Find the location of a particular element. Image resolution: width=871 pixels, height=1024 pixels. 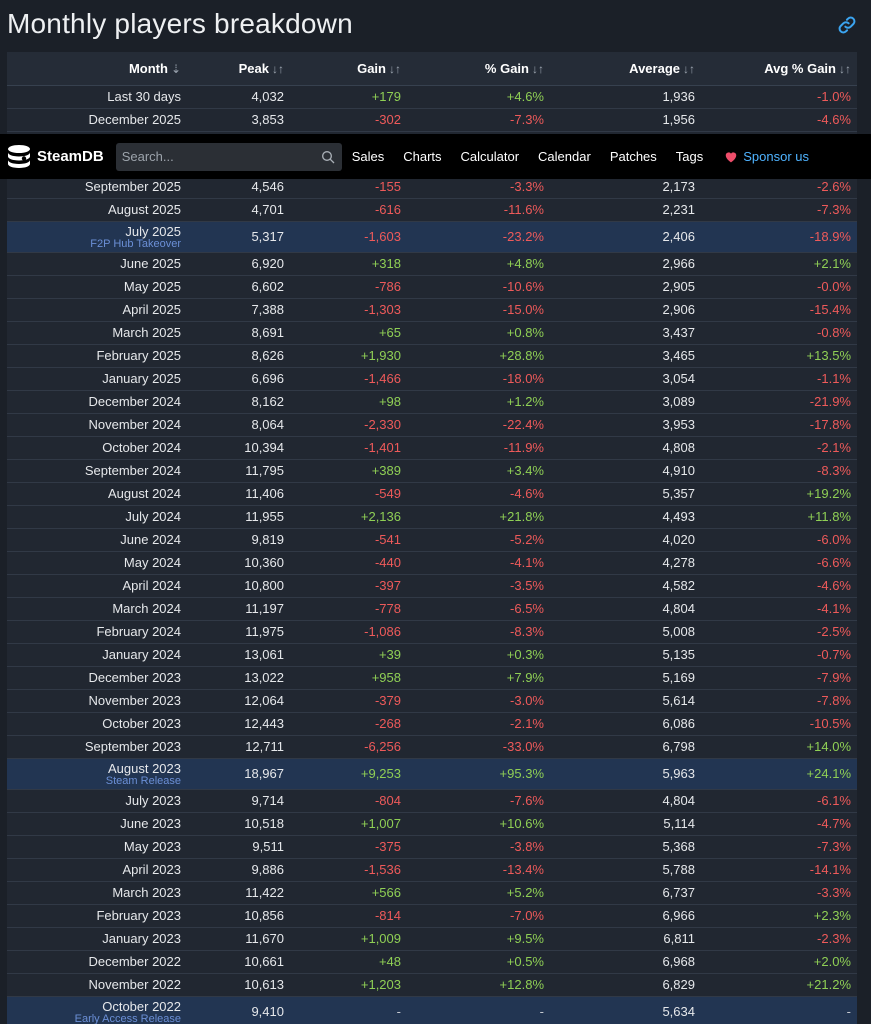

pct-gain-cell-value: +1.2% is located at coordinates (525, 401).